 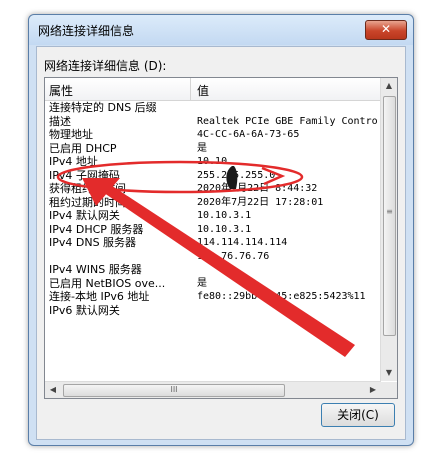 I want to click on table-row: 租约过期的时间 2020年7月22日 17:28:01, so click(x=213, y=203).